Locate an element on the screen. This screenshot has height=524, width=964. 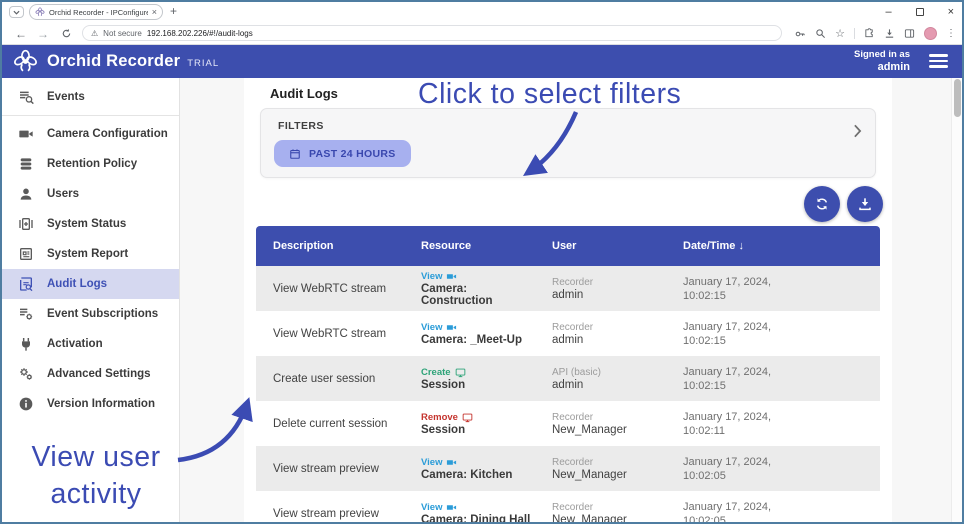
password-key-icon is located at coordinates (800, 34).